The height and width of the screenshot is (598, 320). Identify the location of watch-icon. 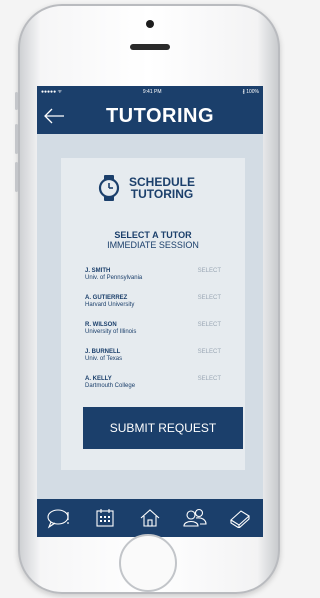
(109, 188).